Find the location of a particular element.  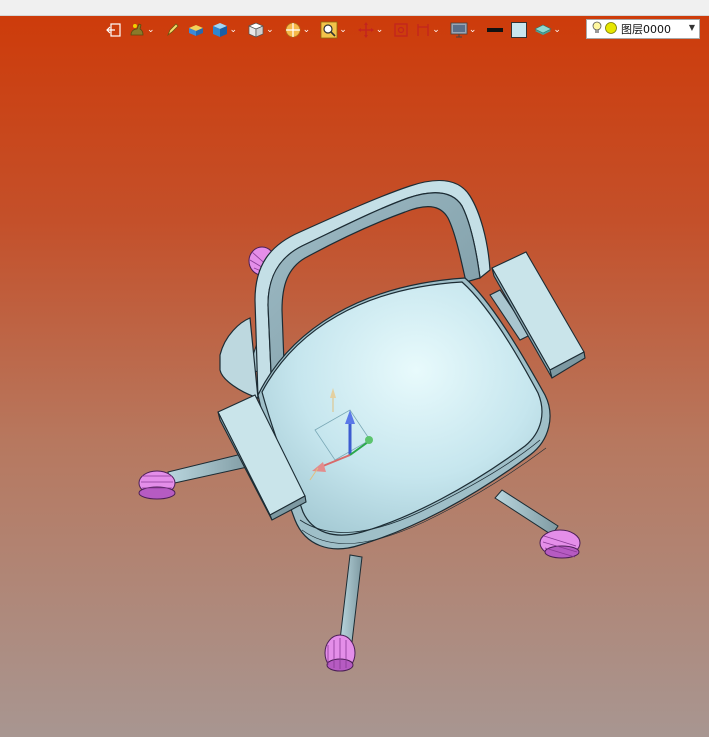

caster-right is located at coordinates (560, 544).